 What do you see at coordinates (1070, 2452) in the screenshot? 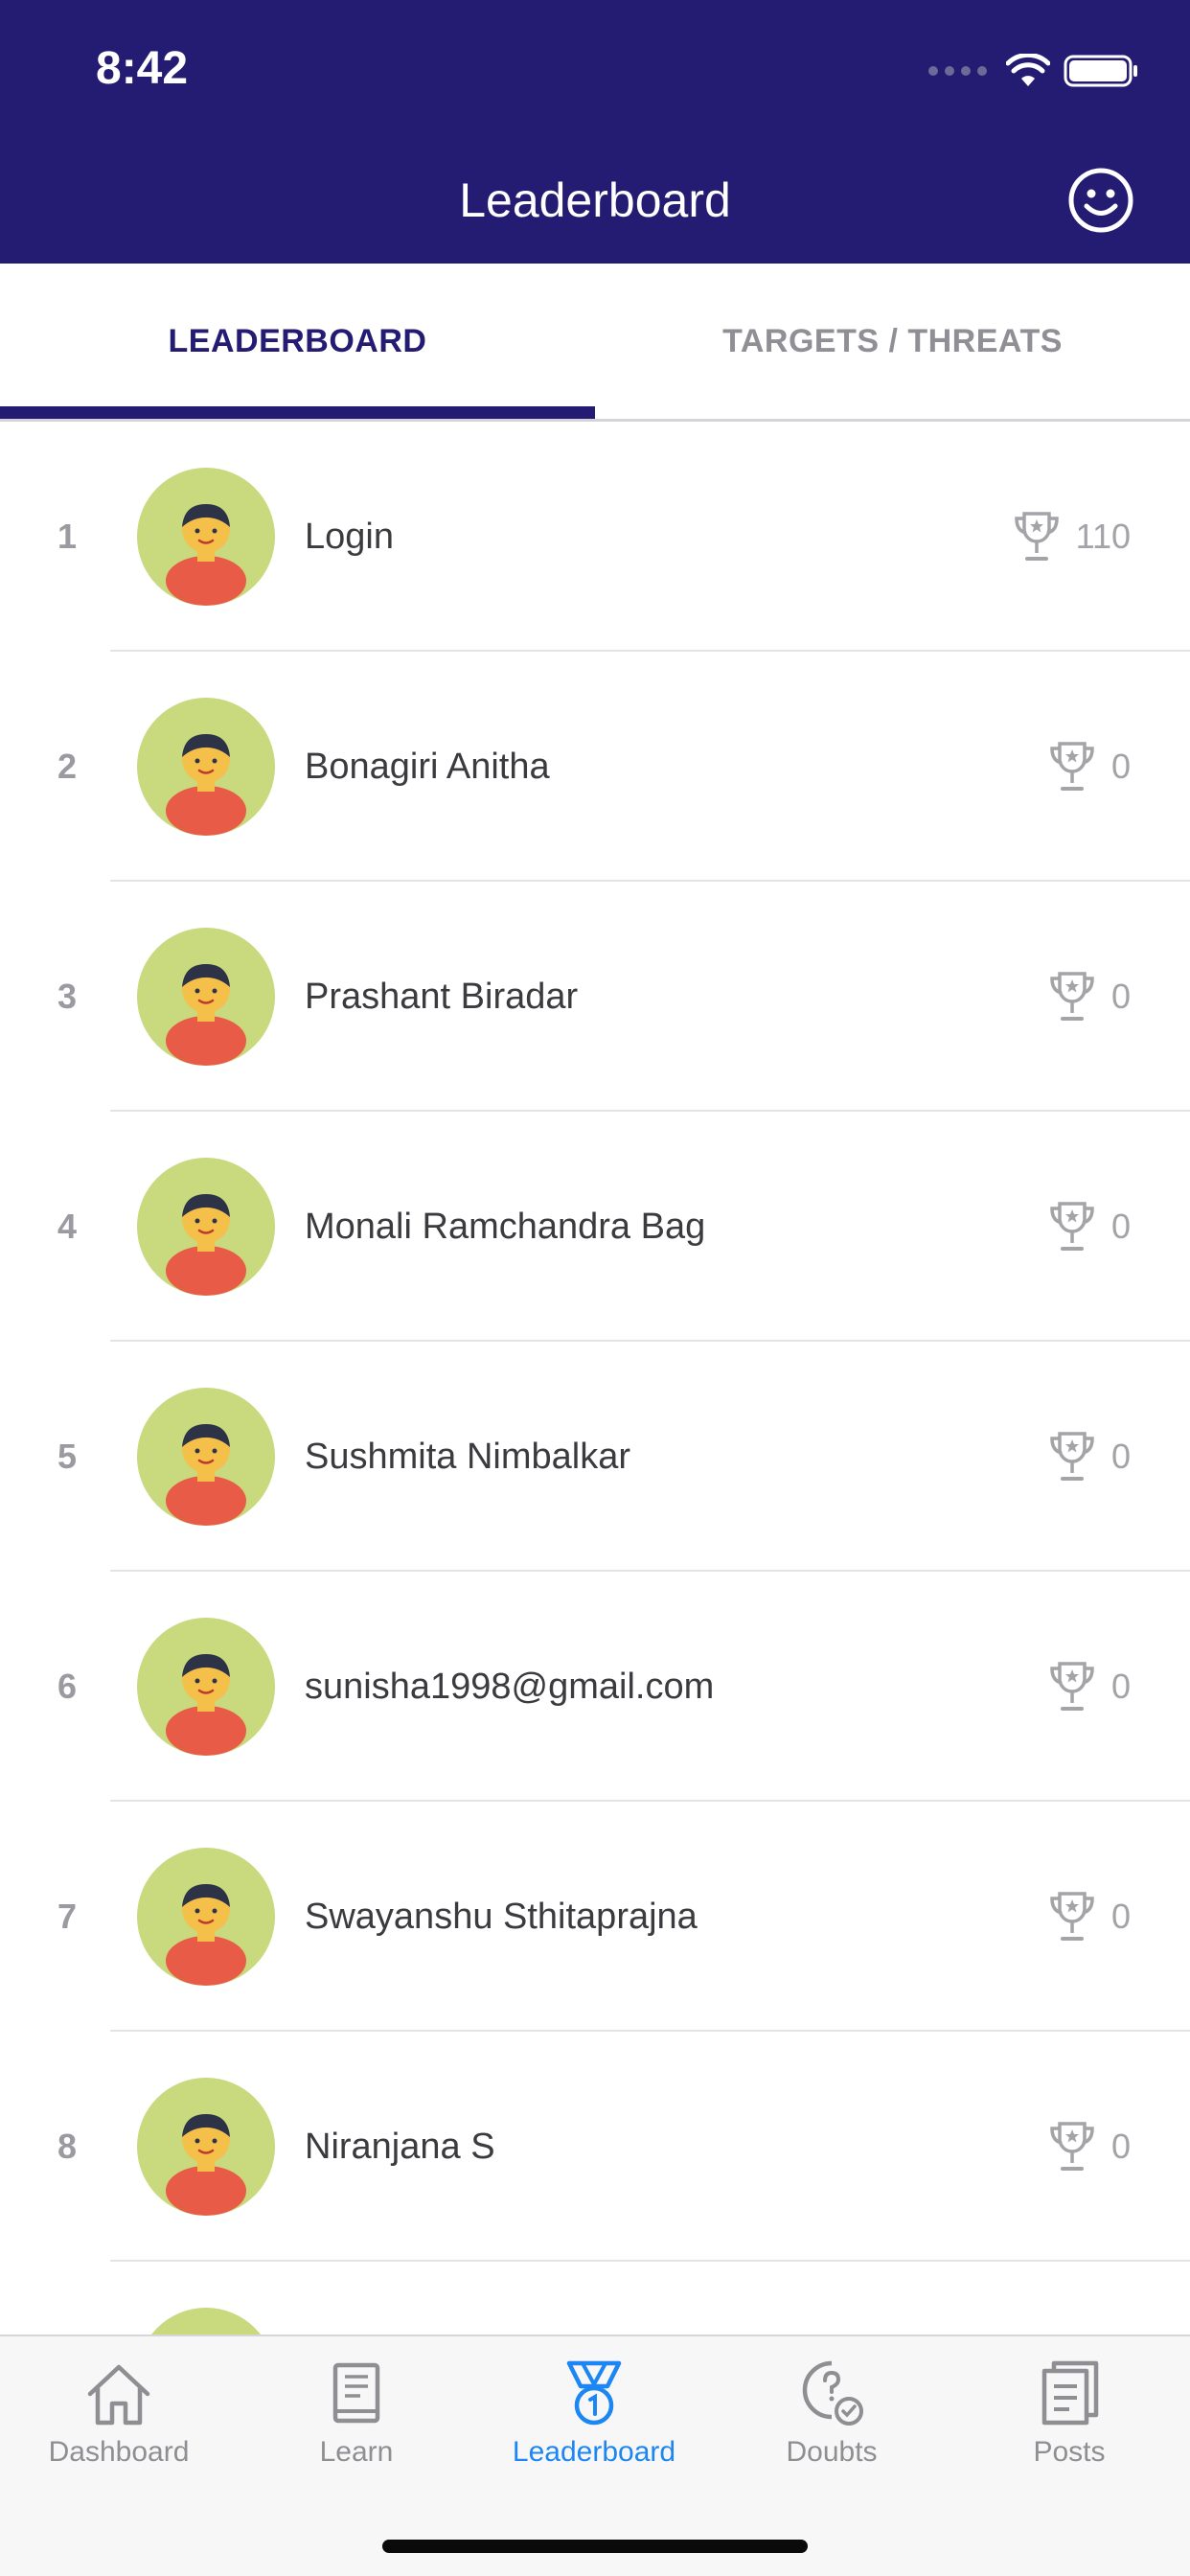
I see `nav-label: Posts` at bounding box center [1070, 2452].